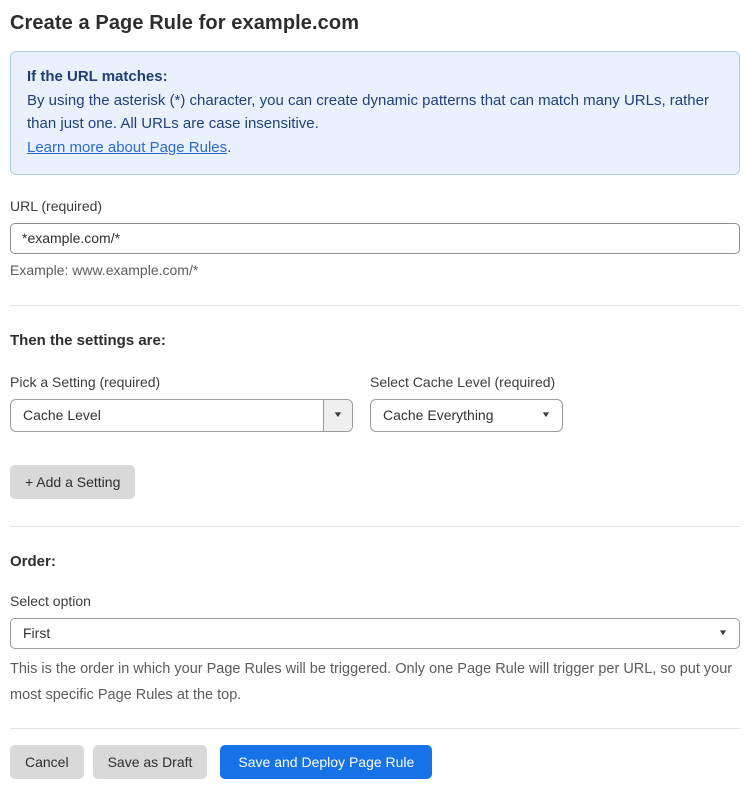  Describe the element at coordinates (56, 205) in the screenshot. I see `url-field-label: URL (required)` at that location.